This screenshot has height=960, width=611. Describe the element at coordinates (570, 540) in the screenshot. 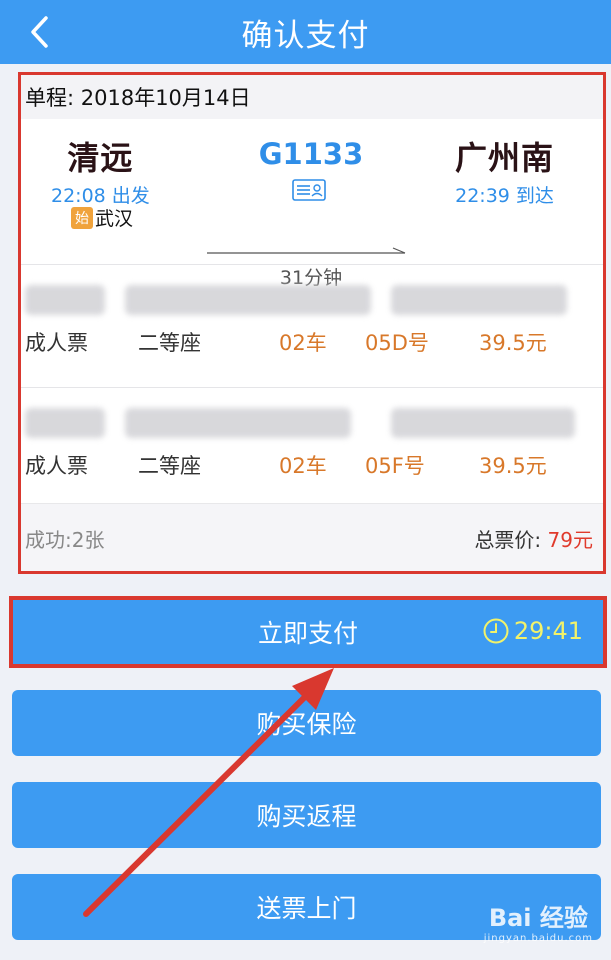

I see `total-price-amount: 79元` at that location.